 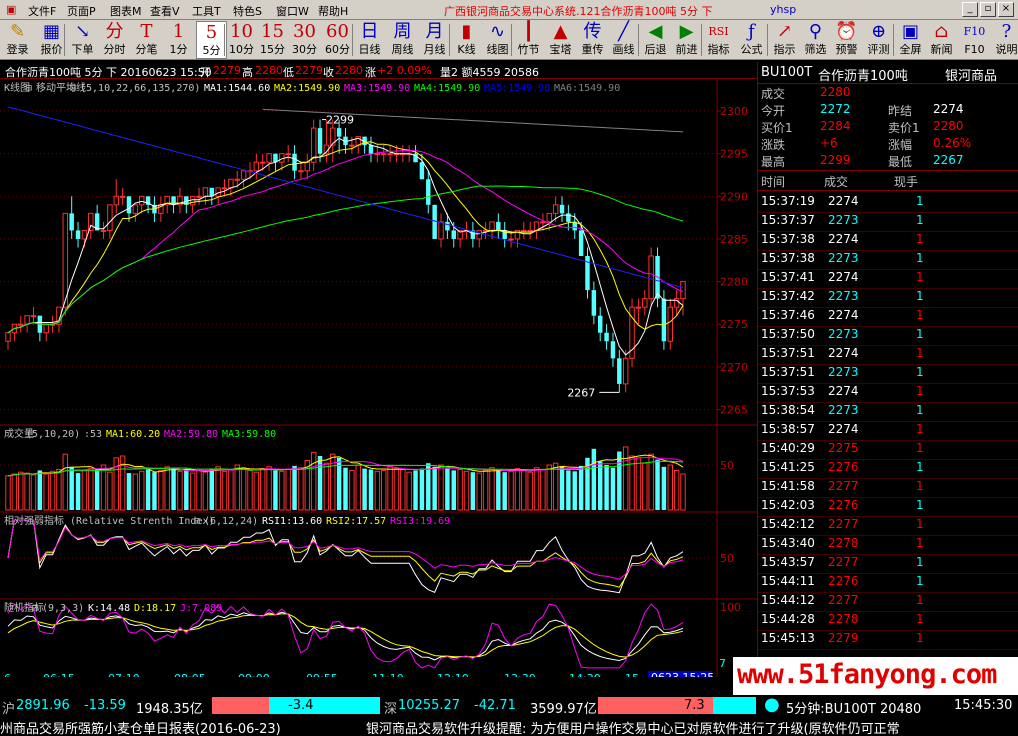 What do you see at coordinates (169, 709) in the screenshot?
I see `sh-amount: 1948.35亿` at bounding box center [169, 709].